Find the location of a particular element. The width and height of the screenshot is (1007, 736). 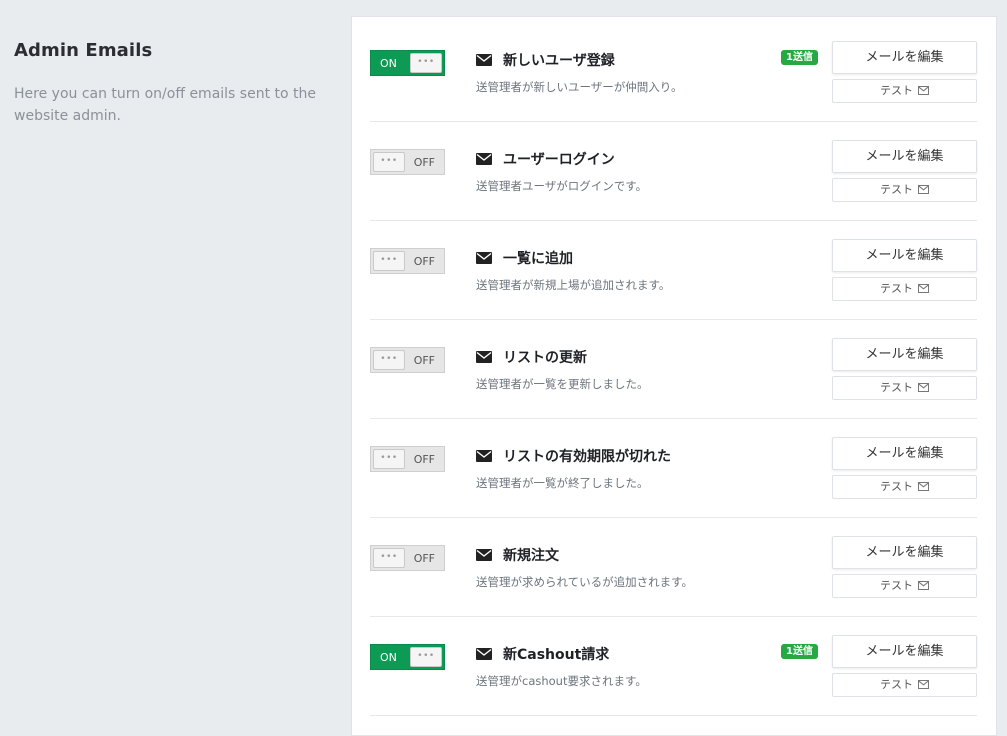

section-title: Admin Emails is located at coordinates (83, 50).